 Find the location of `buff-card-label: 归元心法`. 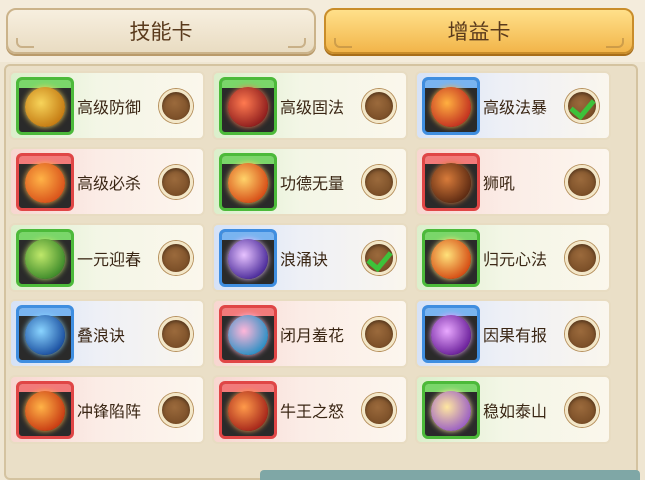

buff-card-label: 归元心法 is located at coordinates (515, 259).